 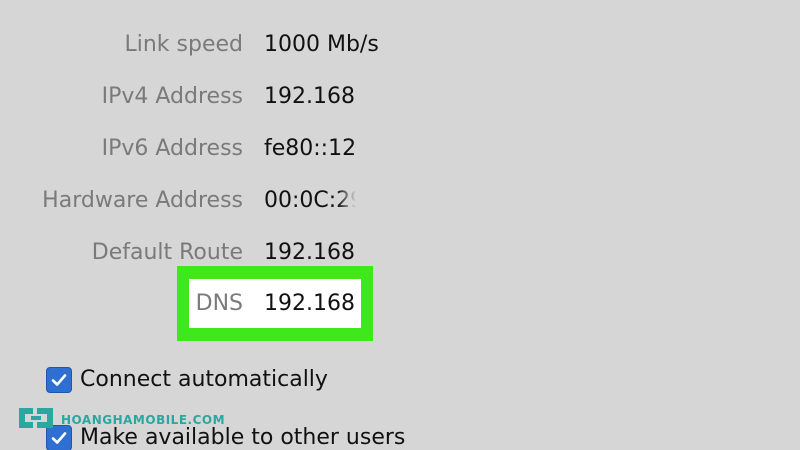 I want to click on watermark-text: HOANGHAMOBILE.COM, so click(x=143, y=420).